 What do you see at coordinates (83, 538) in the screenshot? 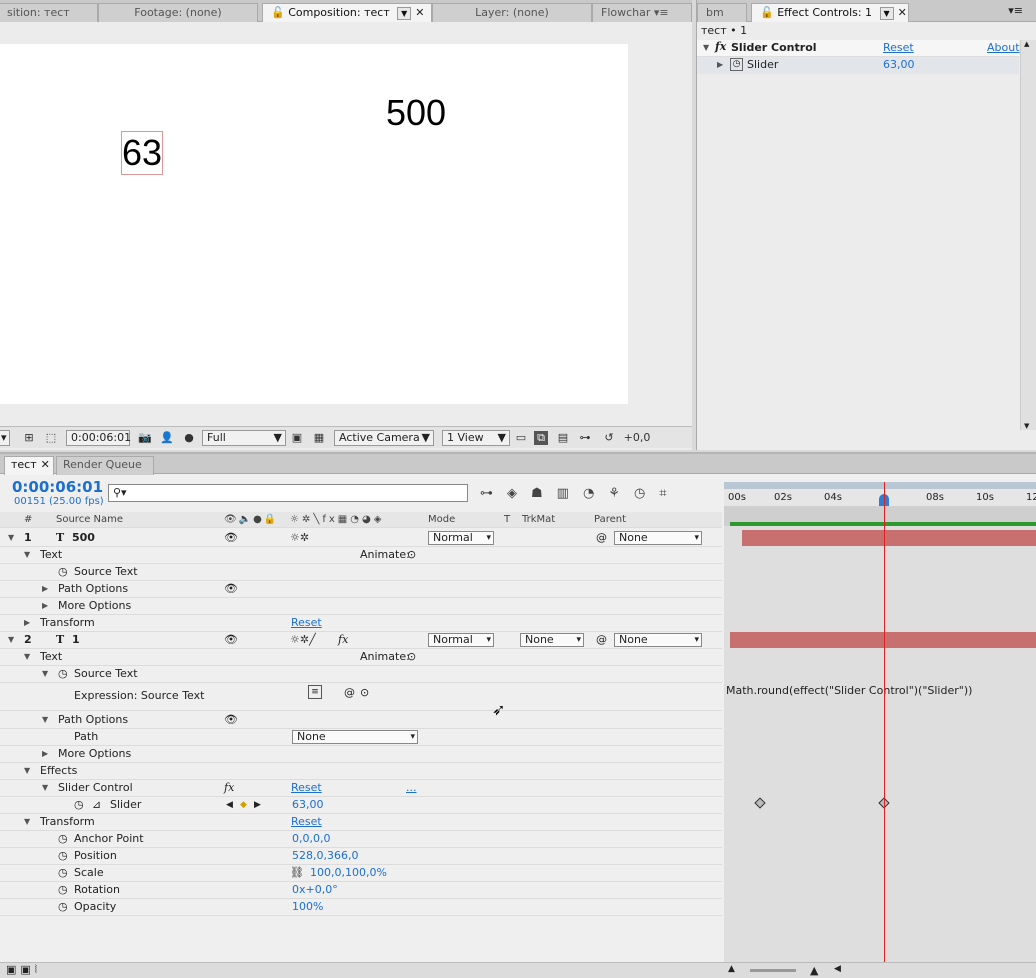
I see `layer-name: 500` at bounding box center [83, 538].